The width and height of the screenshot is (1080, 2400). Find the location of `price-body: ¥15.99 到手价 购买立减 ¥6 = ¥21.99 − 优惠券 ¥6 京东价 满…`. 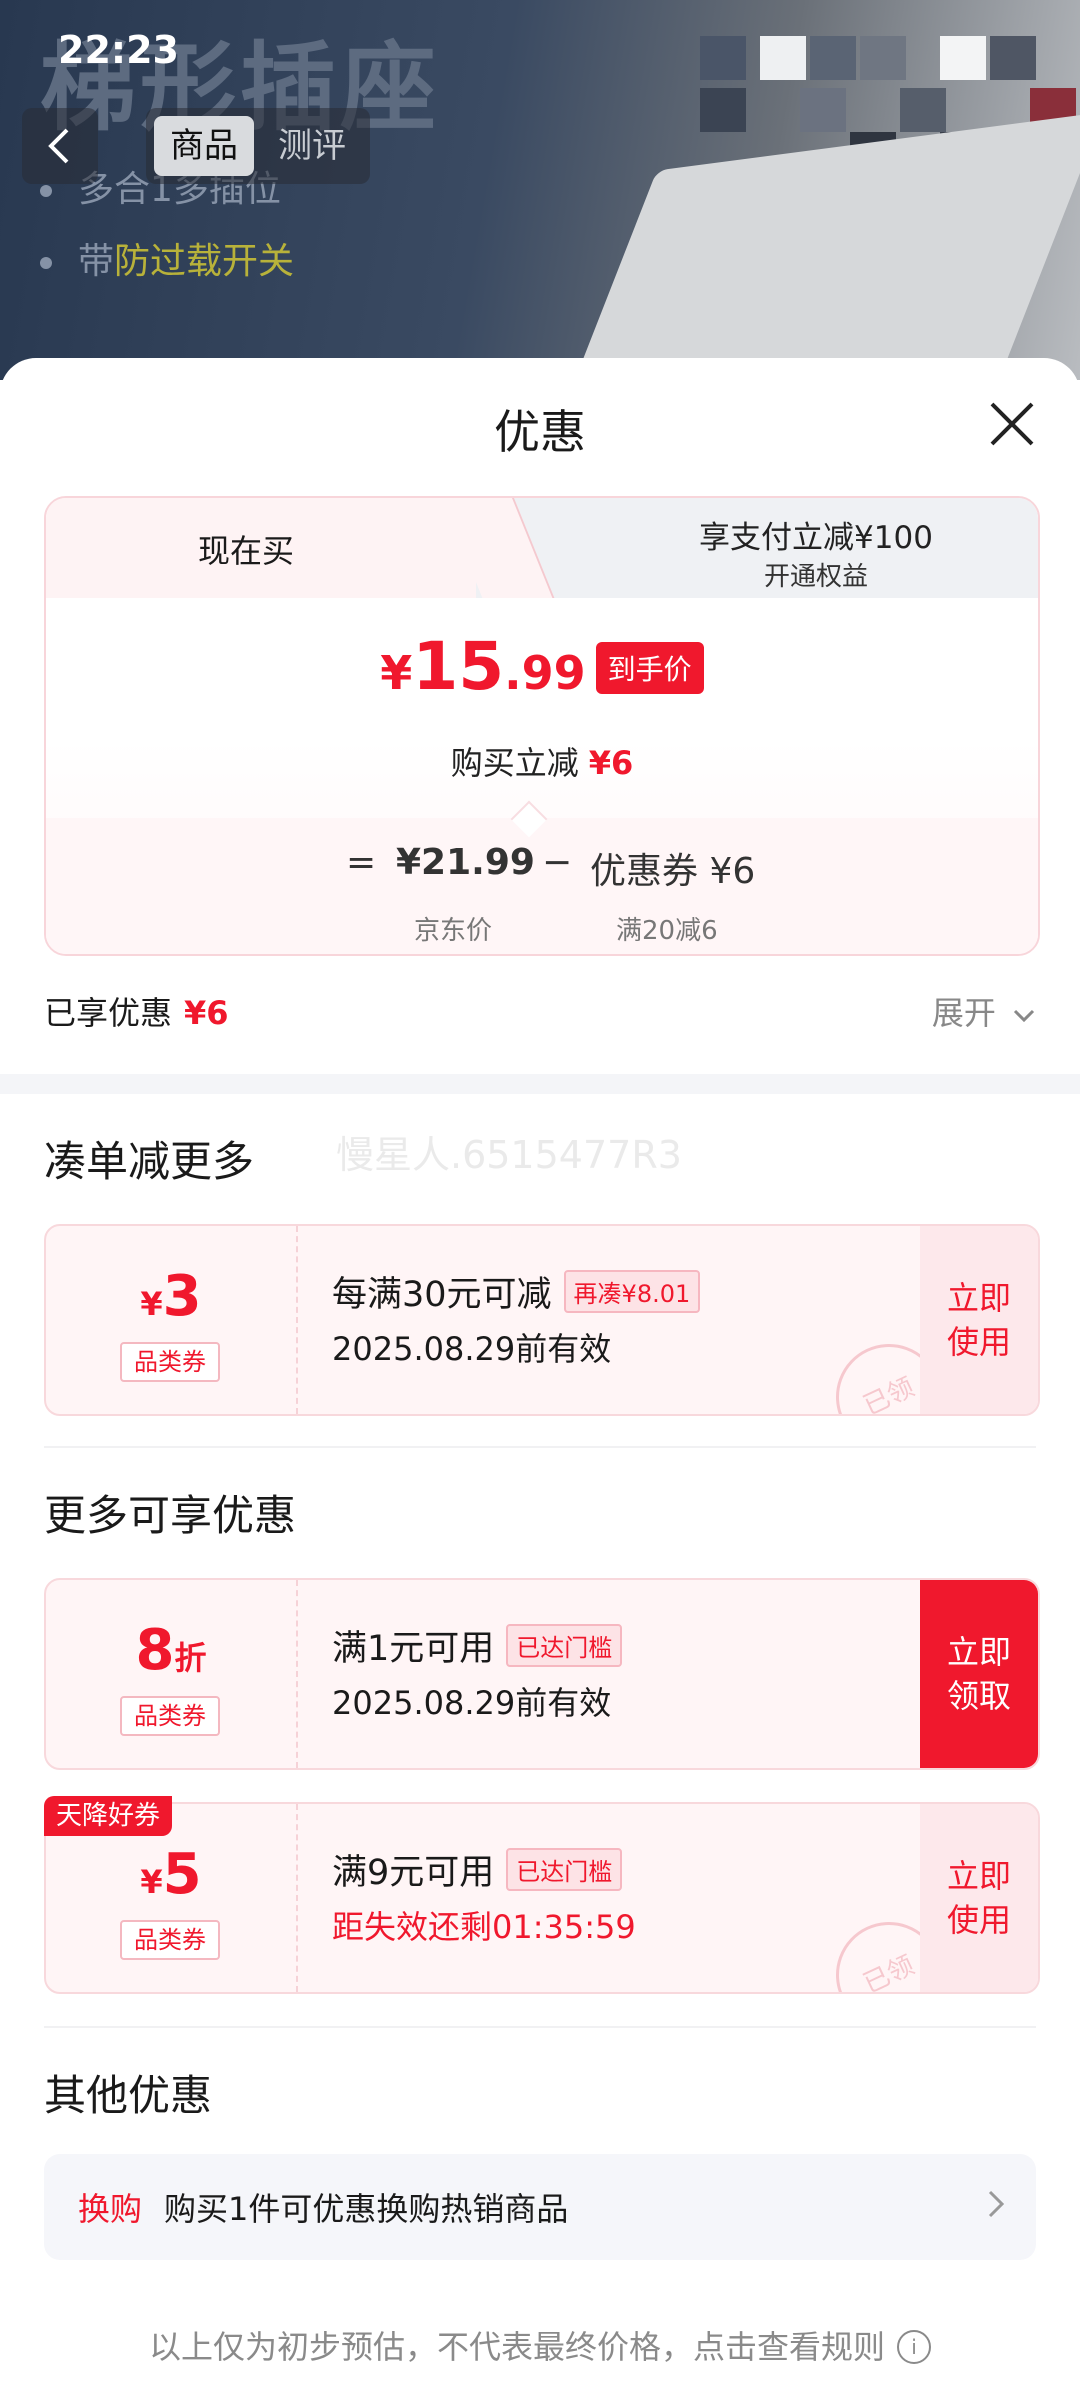

price-body: ¥15.99 到手价 购买立减 ¥6 = ¥21.99 − 优惠券 ¥6 京东价 满… is located at coordinates (542, 776).